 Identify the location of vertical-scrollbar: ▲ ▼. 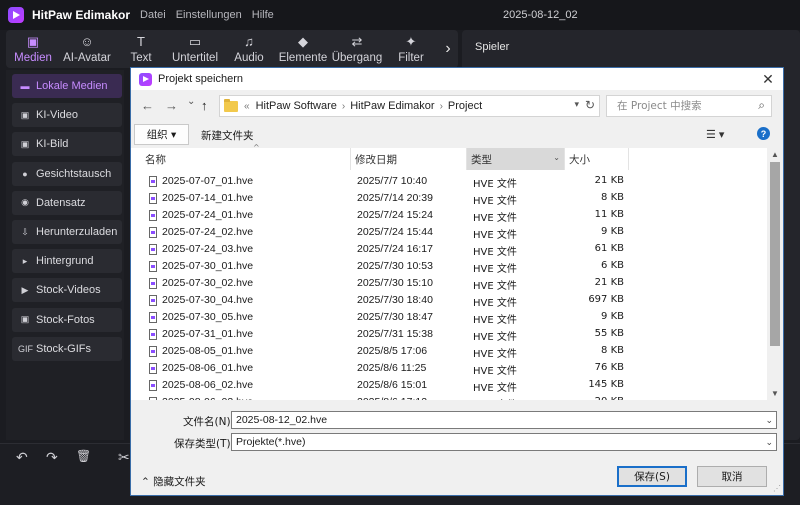
(775, 274).